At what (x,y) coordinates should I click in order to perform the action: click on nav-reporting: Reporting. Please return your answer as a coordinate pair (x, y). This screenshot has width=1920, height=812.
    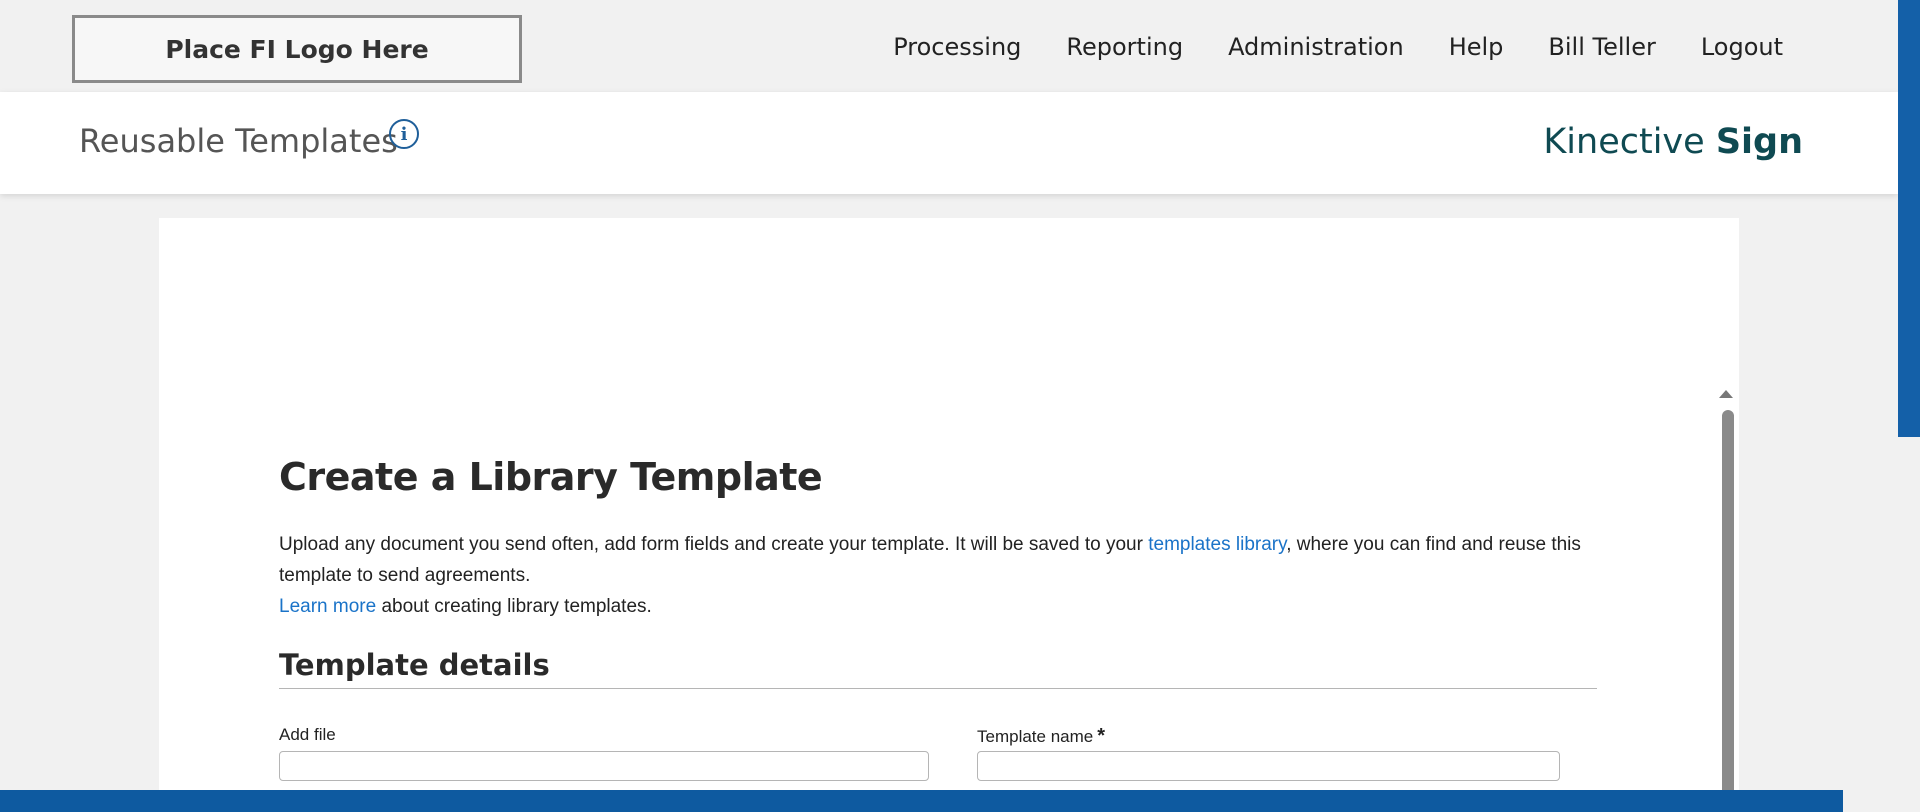
    Looking at the image, I should click on (1124, 47).